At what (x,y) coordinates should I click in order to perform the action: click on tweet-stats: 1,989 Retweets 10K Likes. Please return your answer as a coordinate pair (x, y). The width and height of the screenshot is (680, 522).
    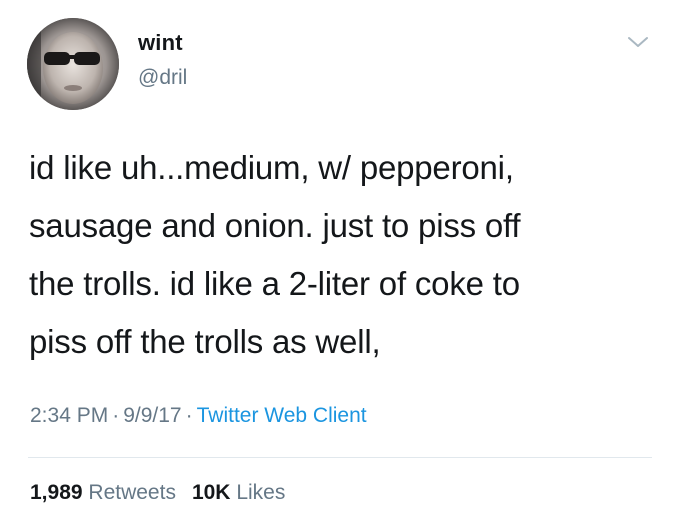
    Looking at the image, I should click on (157, 493).